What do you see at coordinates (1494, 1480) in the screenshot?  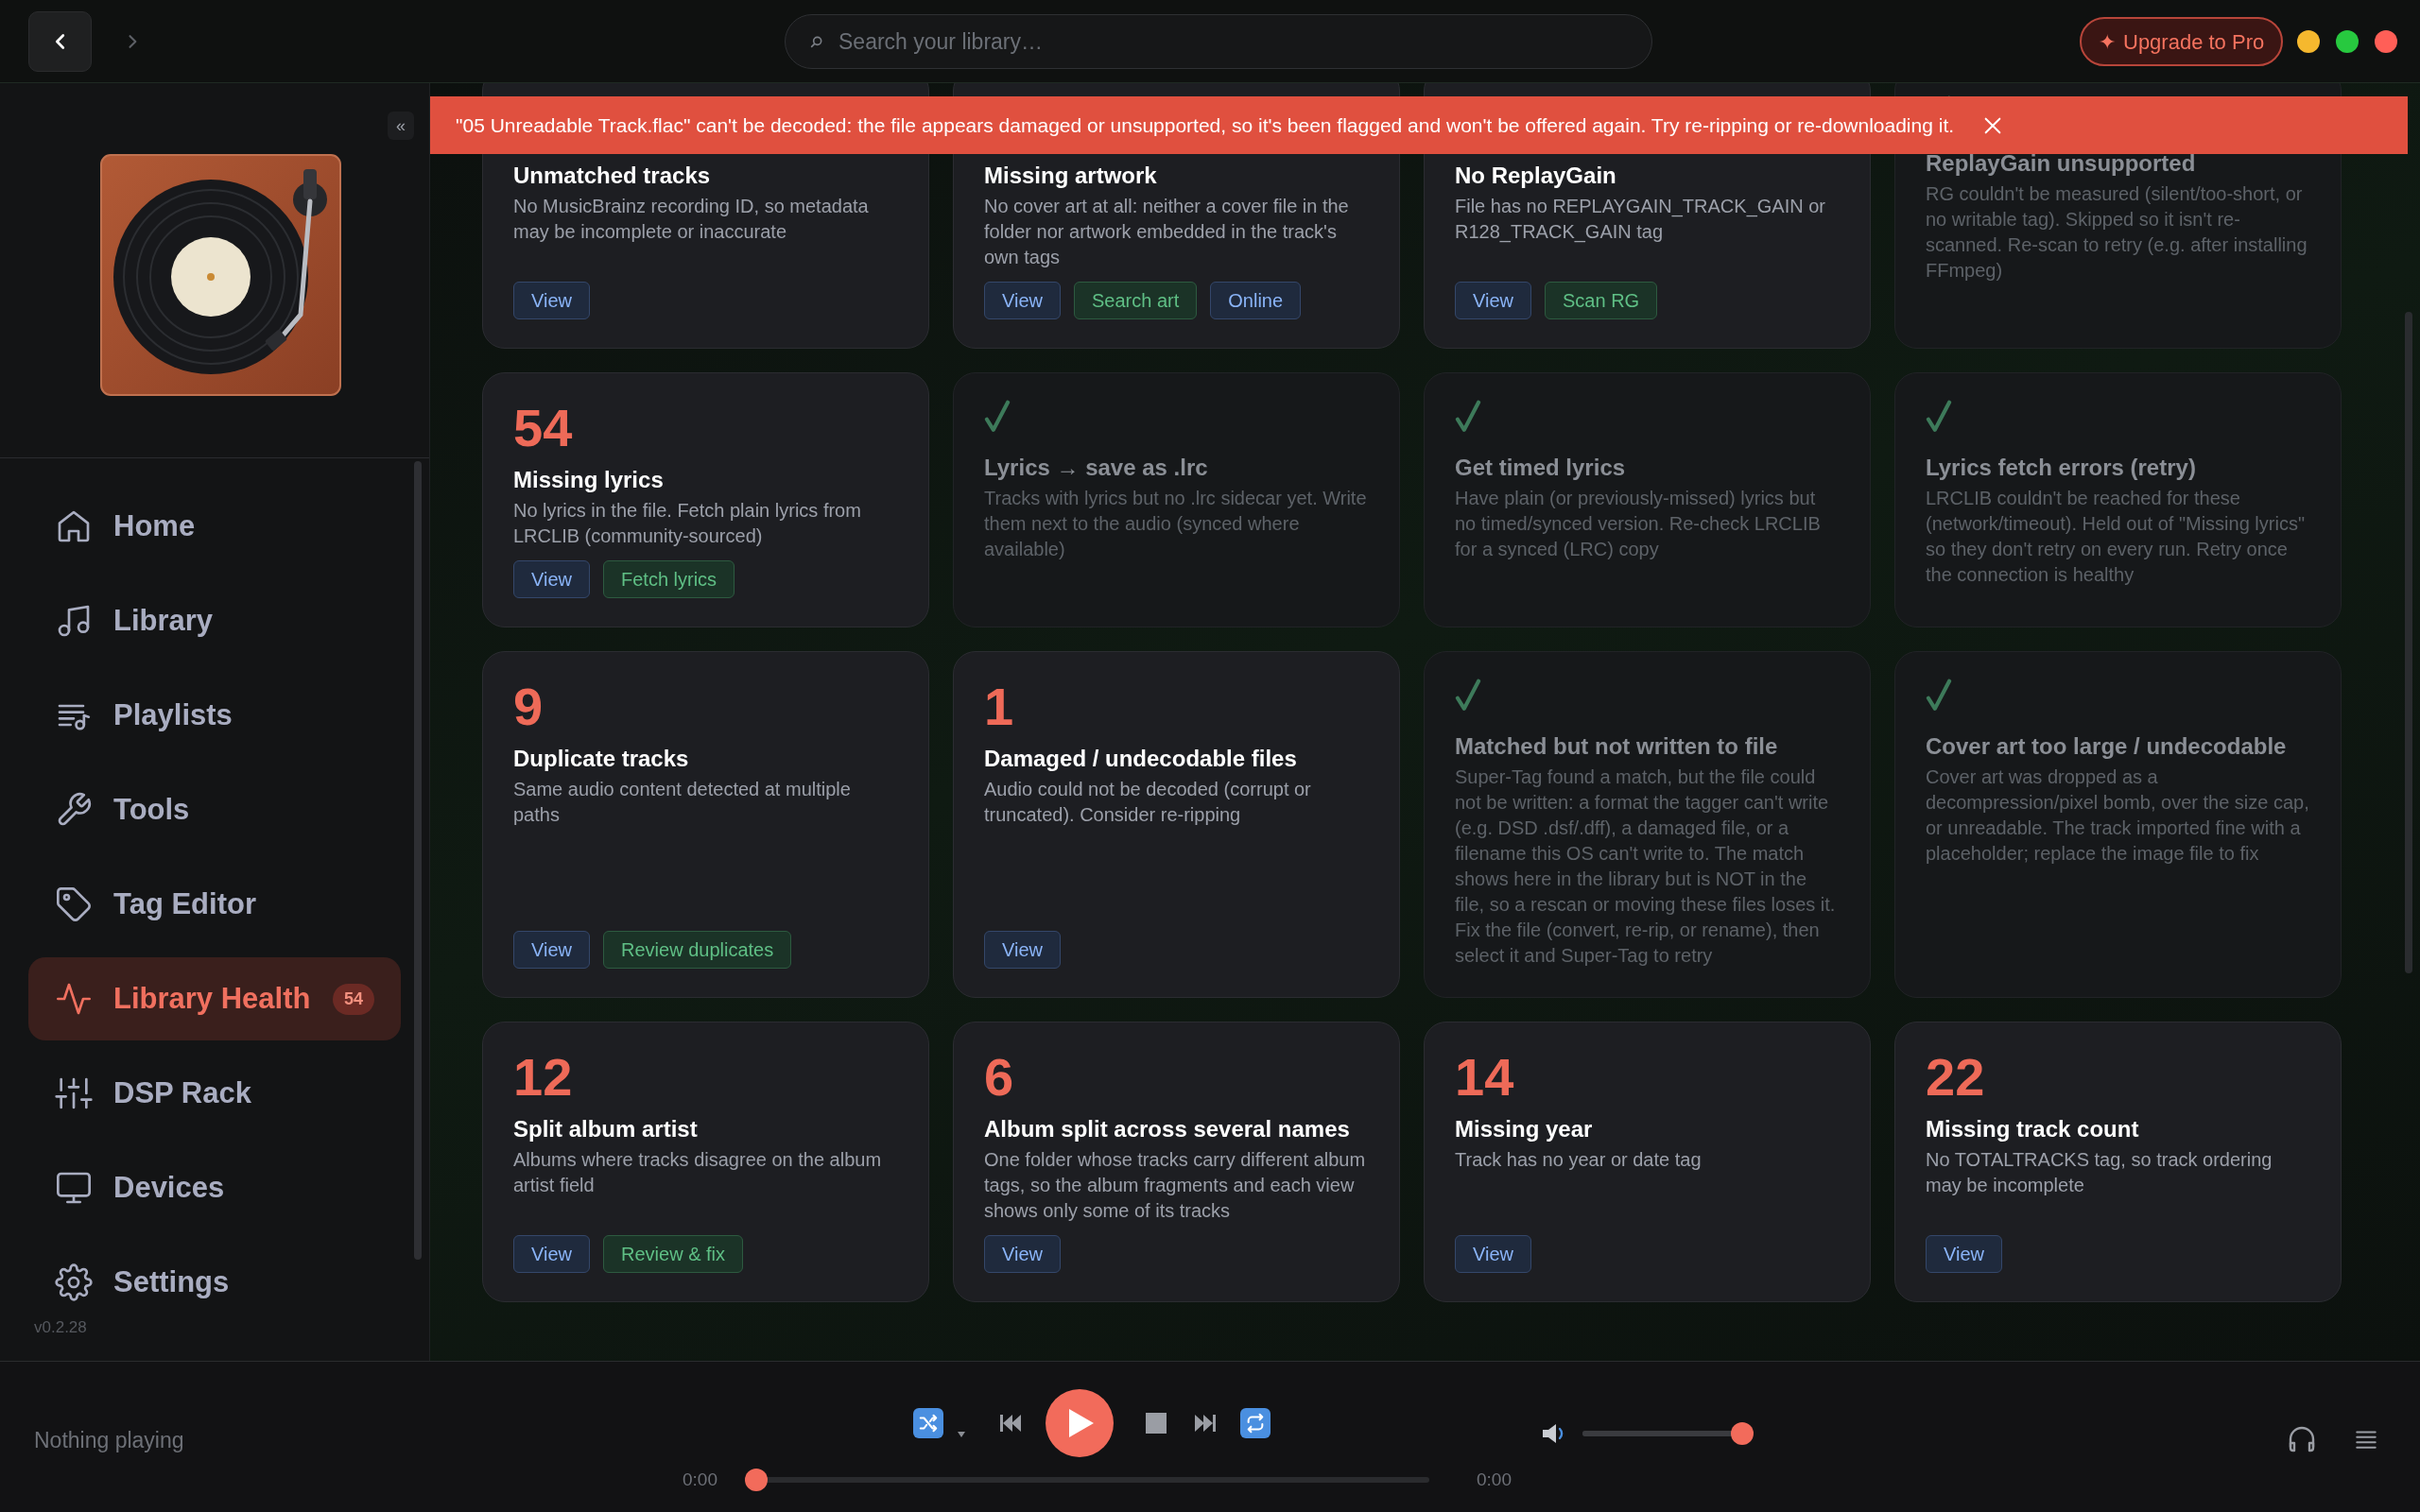 I see `total-time: 0:00` at bounding box center [1494, 1480].